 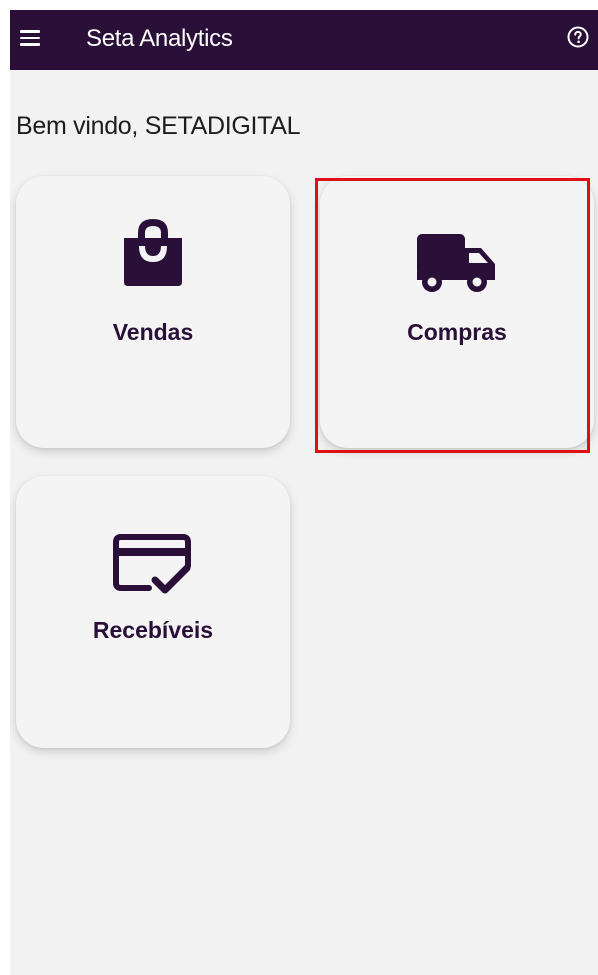 What do you see at coordinates (153, 630) in the screenshot?
I see `recebiveis-label: Recebíveis` at bounding box center [153, 630].